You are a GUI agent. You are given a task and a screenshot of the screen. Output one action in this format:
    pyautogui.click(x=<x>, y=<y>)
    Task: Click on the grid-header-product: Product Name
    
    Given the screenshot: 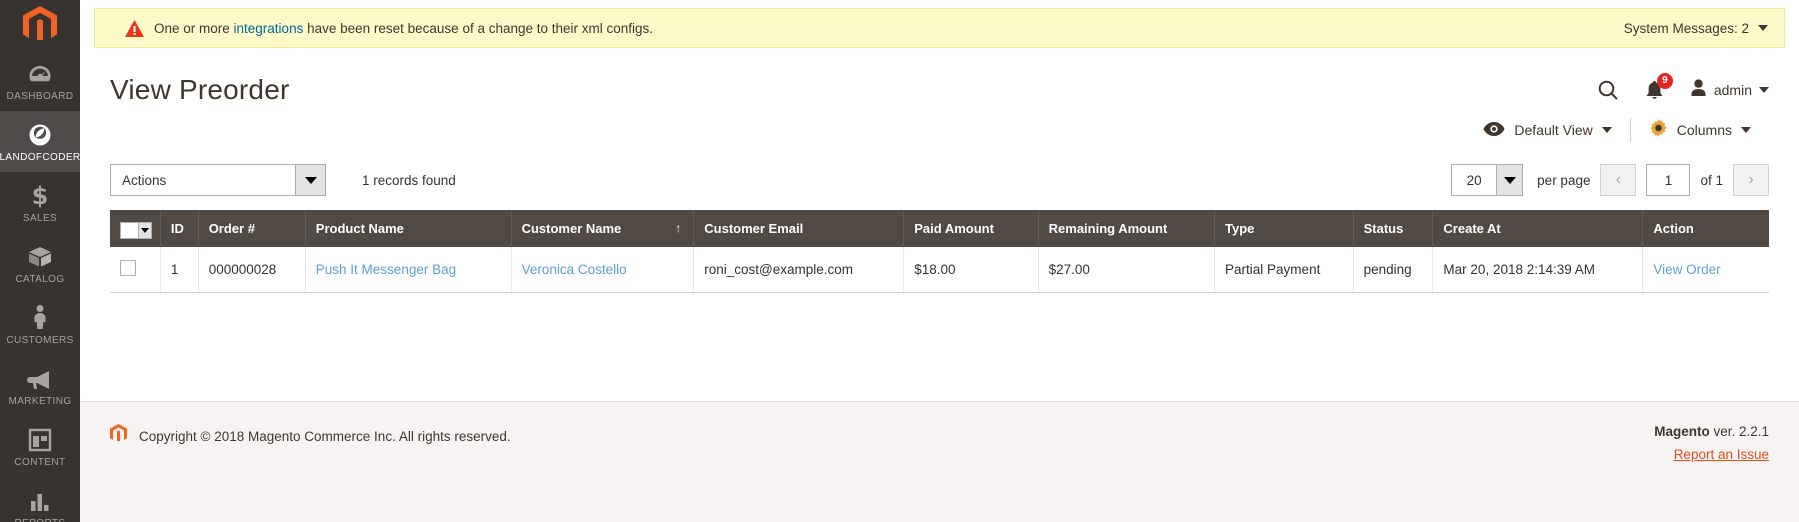 What is the action you would take?
    pyautogui.click(x=408, y=228)
    